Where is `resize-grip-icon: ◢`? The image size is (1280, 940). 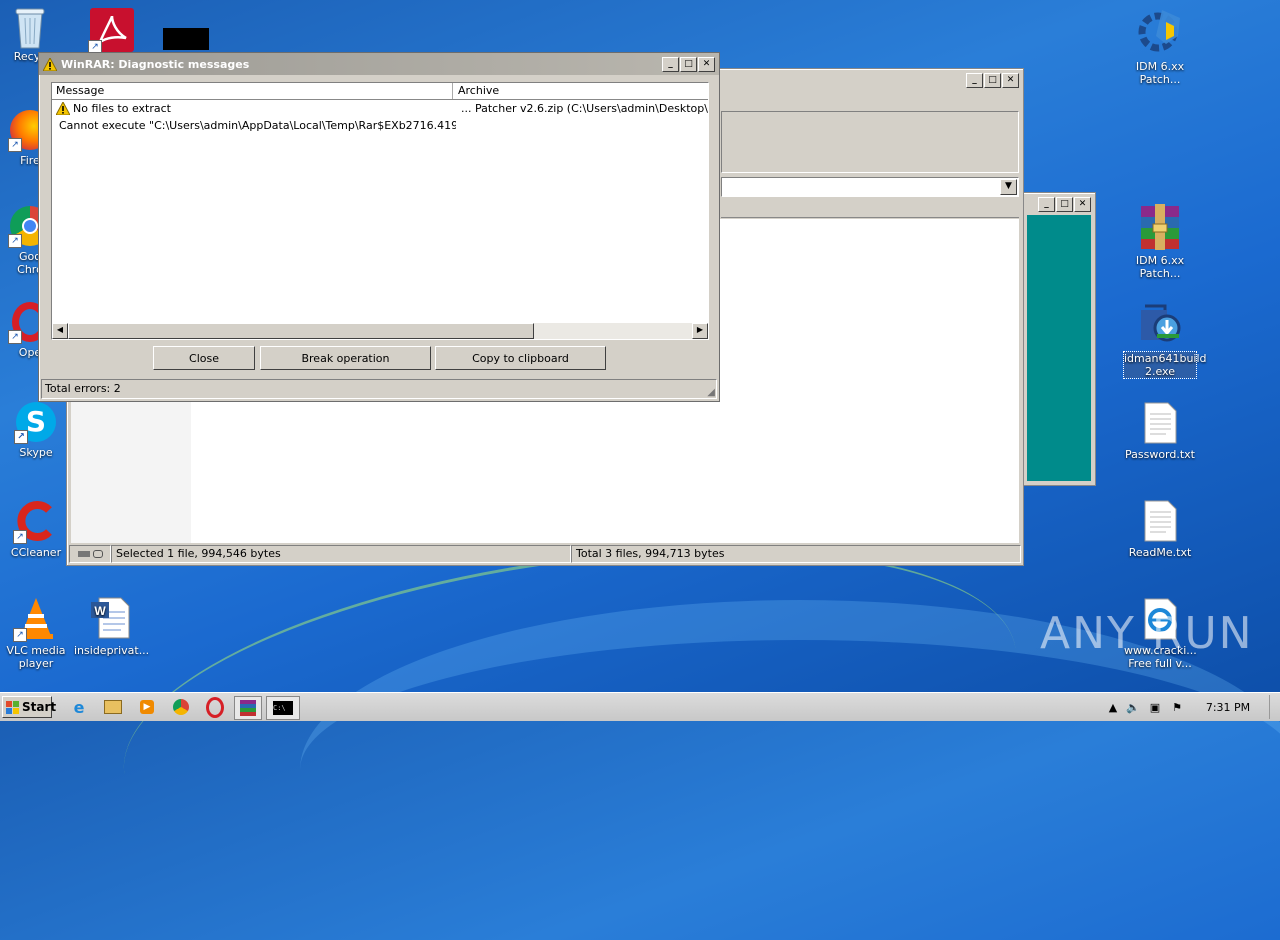 resize-grip-icon: ◢ is located at coordinates (711, 392).